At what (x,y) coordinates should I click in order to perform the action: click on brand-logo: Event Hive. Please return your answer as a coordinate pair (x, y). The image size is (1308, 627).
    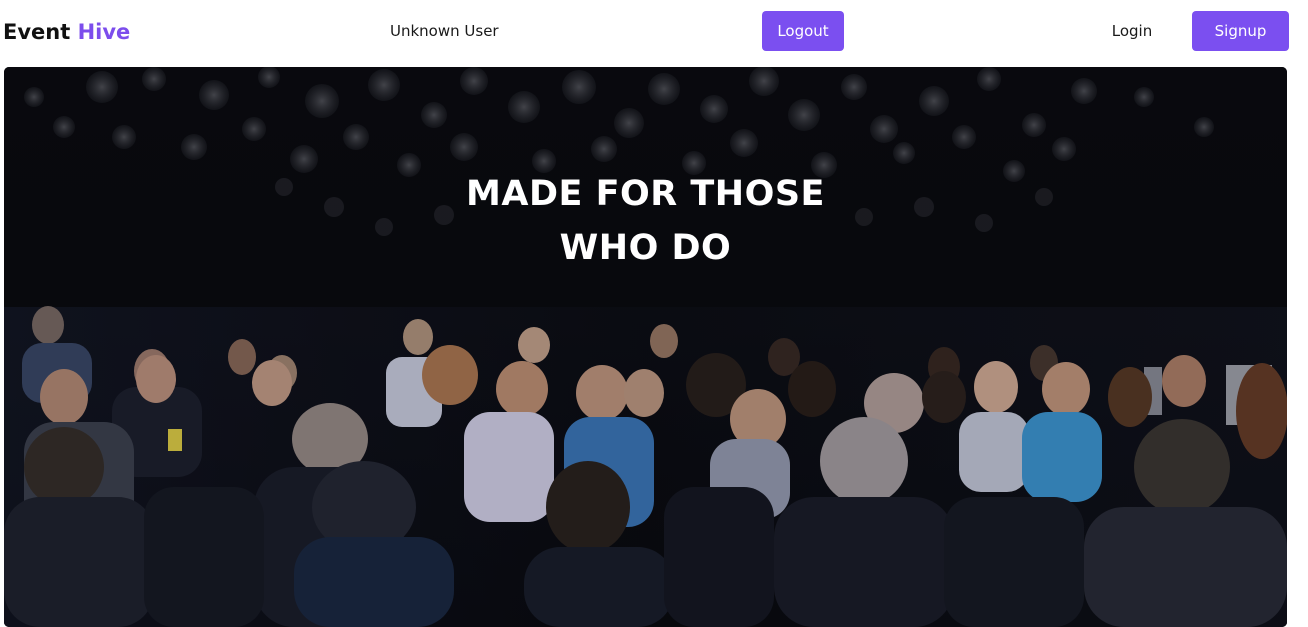
    Looking at the image, I should click on (66, 32).